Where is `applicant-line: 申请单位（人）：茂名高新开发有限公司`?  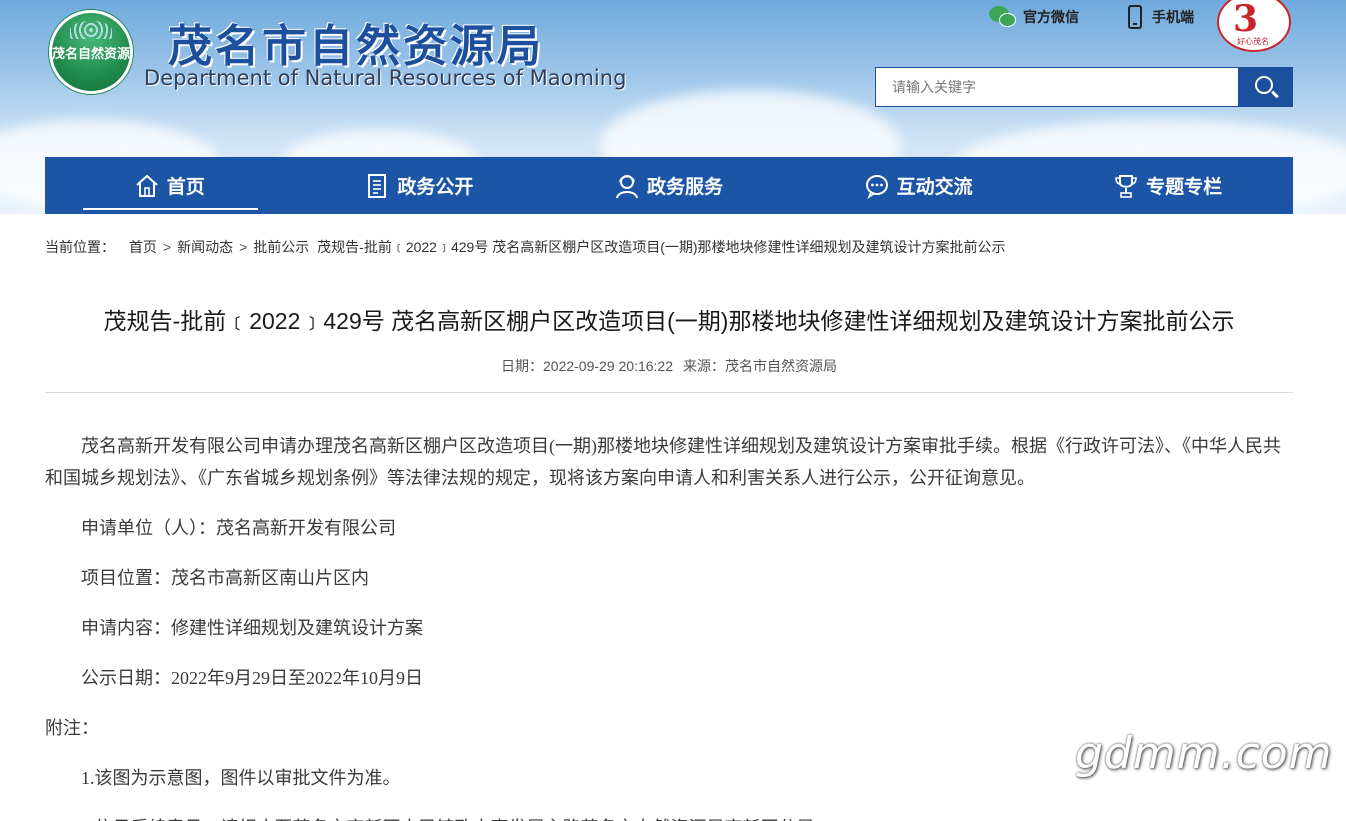 applicant-line: 申请单位（人）：茂名高新开发有限公司 is located at coordinates (238, 528).